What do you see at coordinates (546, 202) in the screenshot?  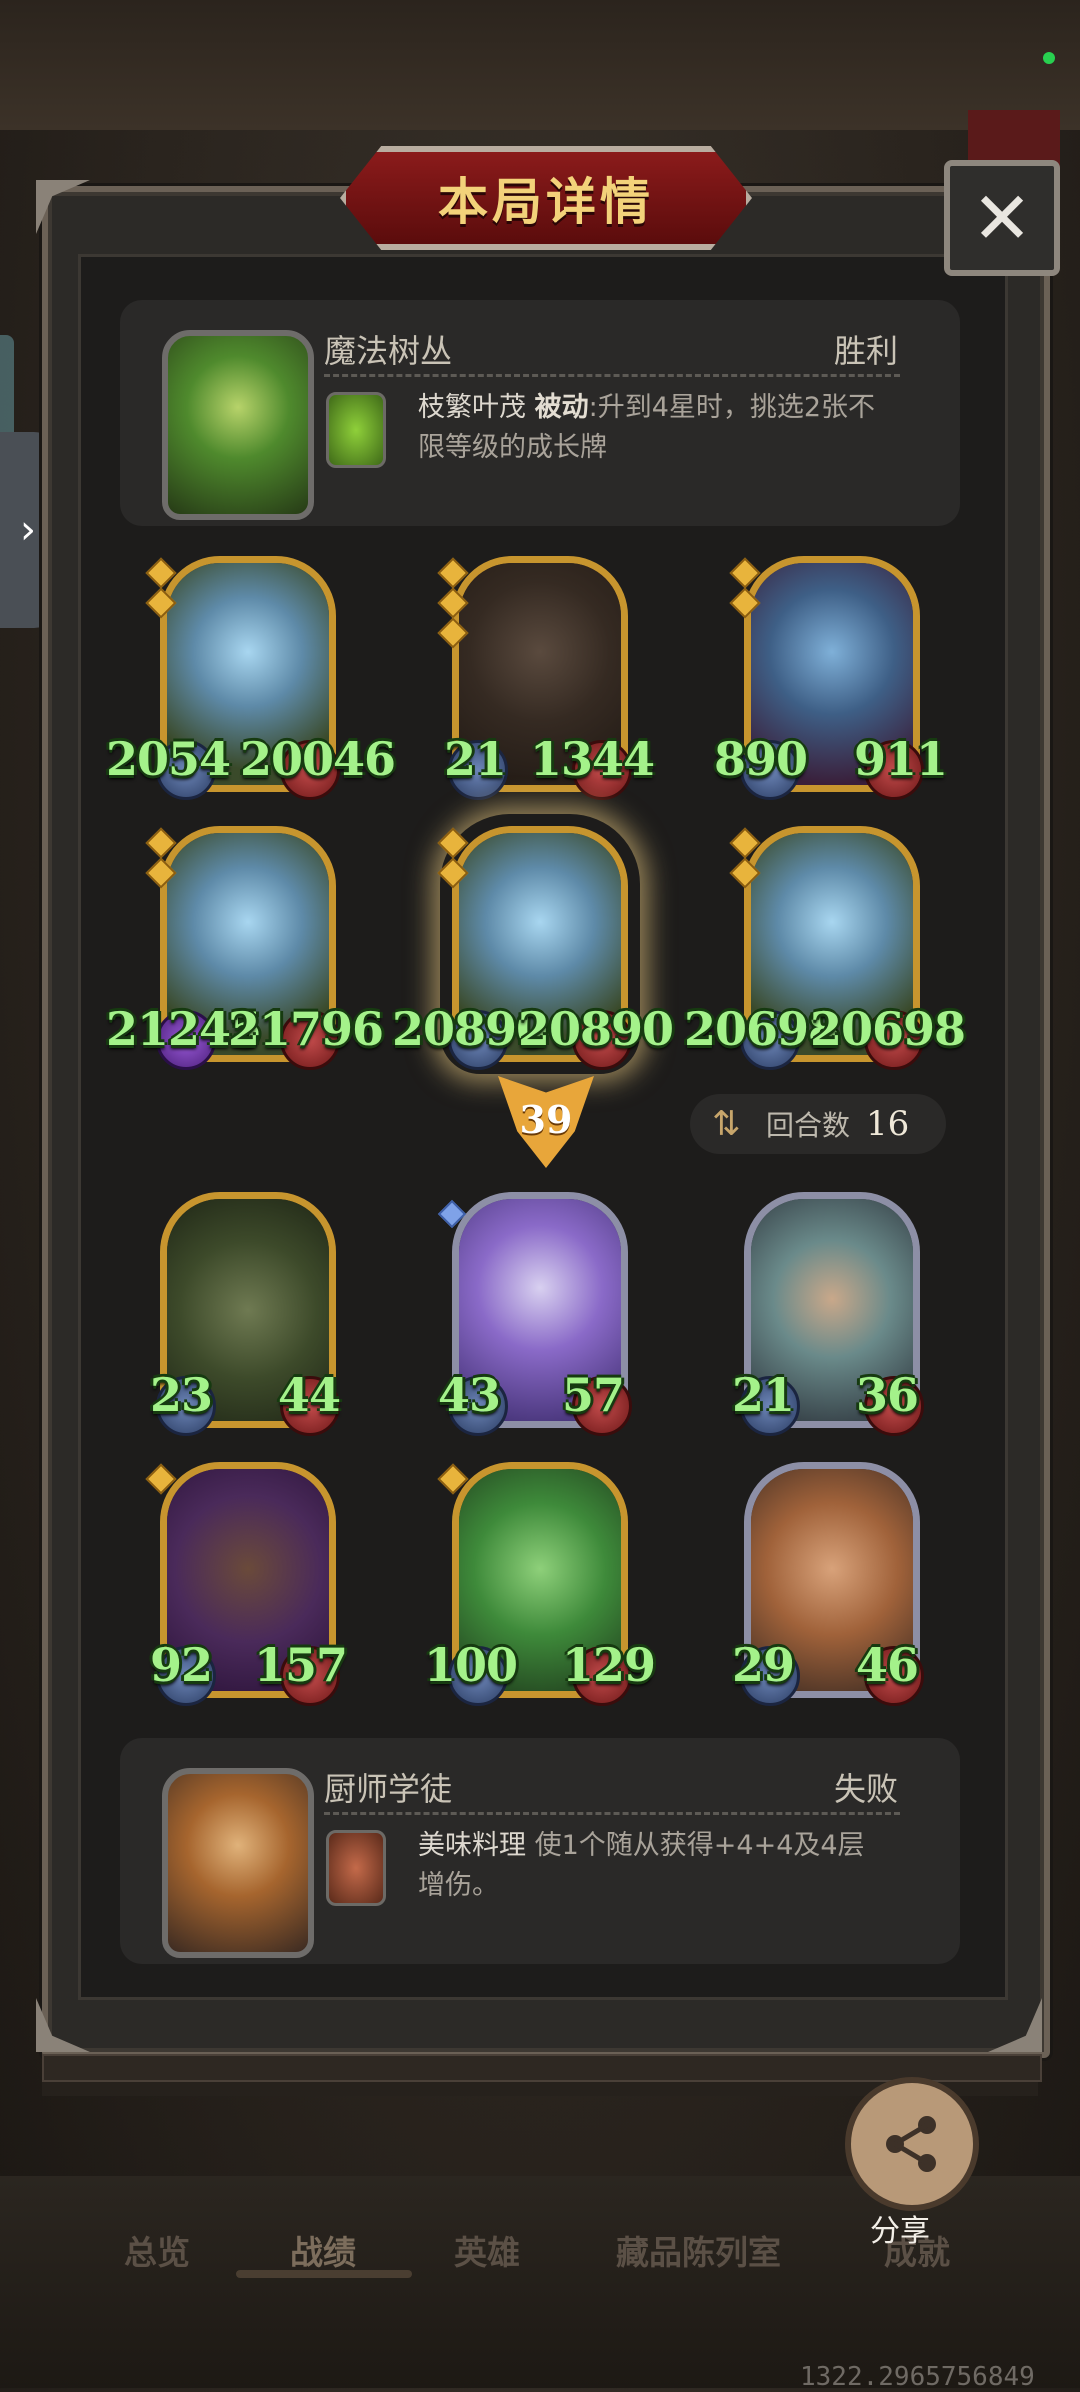 I see `dialog-title: 本局详情` at bounding box center [546, 202].